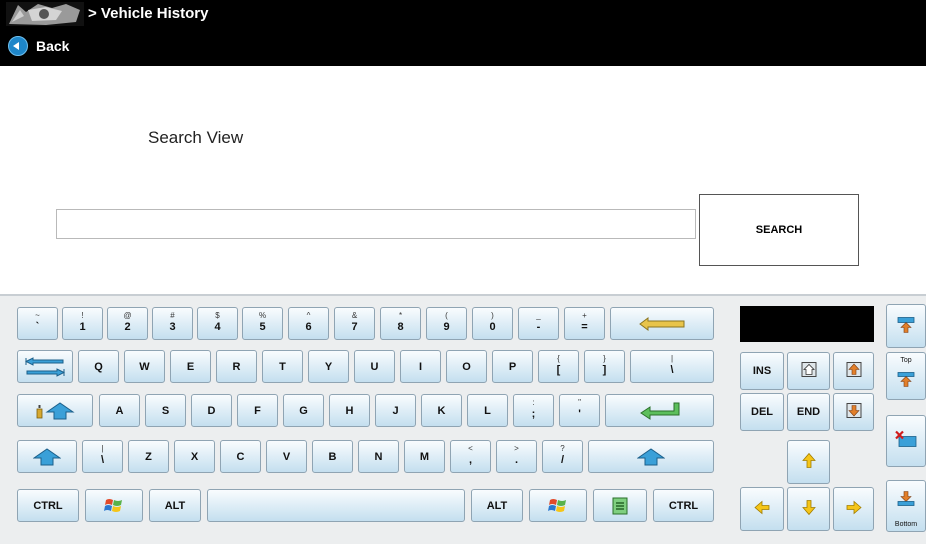  I want to click on key-8: * 8, so click(400, 323).